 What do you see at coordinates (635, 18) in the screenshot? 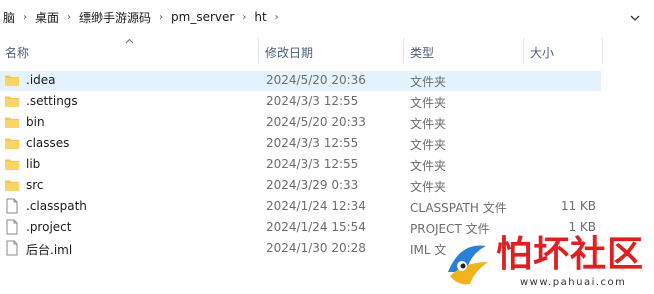
I see `chevron-down-icon` at bounding box center [635, 18].